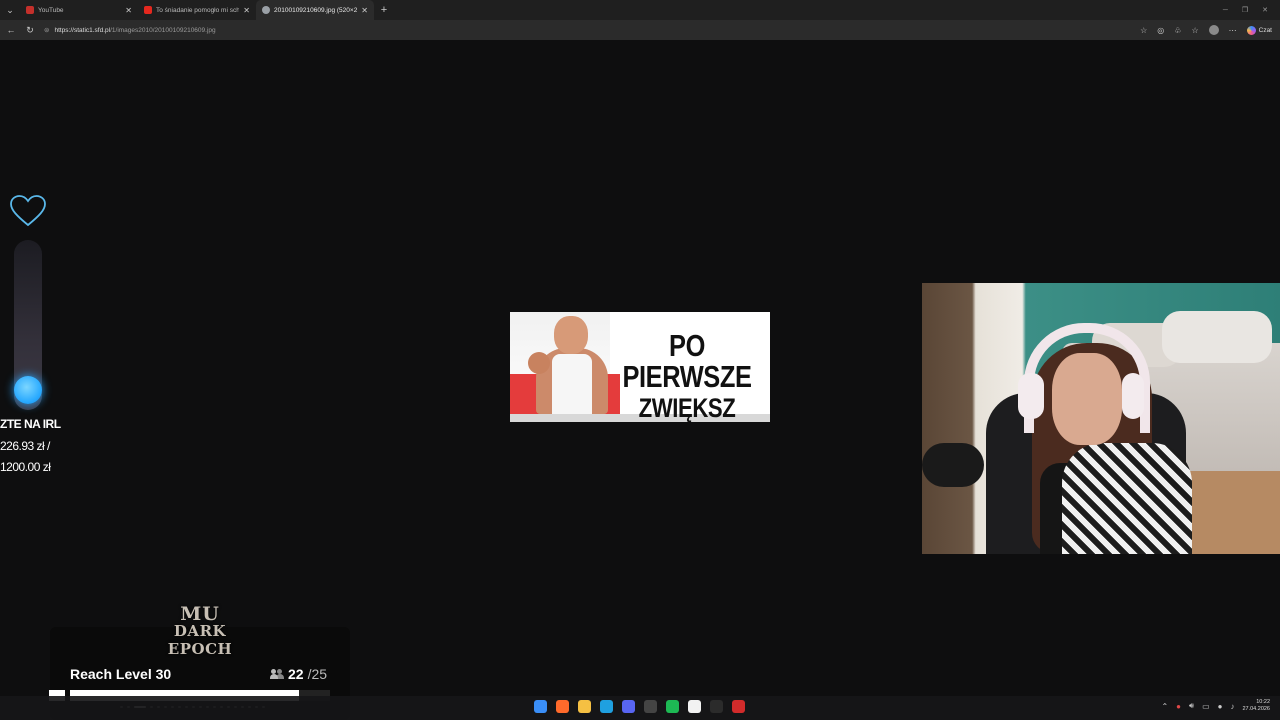 Image resolution: width=1280 pixels, height=720 pixels. I want to click on system-clock: 10:22 27.04.2026, so click(1256, 706).